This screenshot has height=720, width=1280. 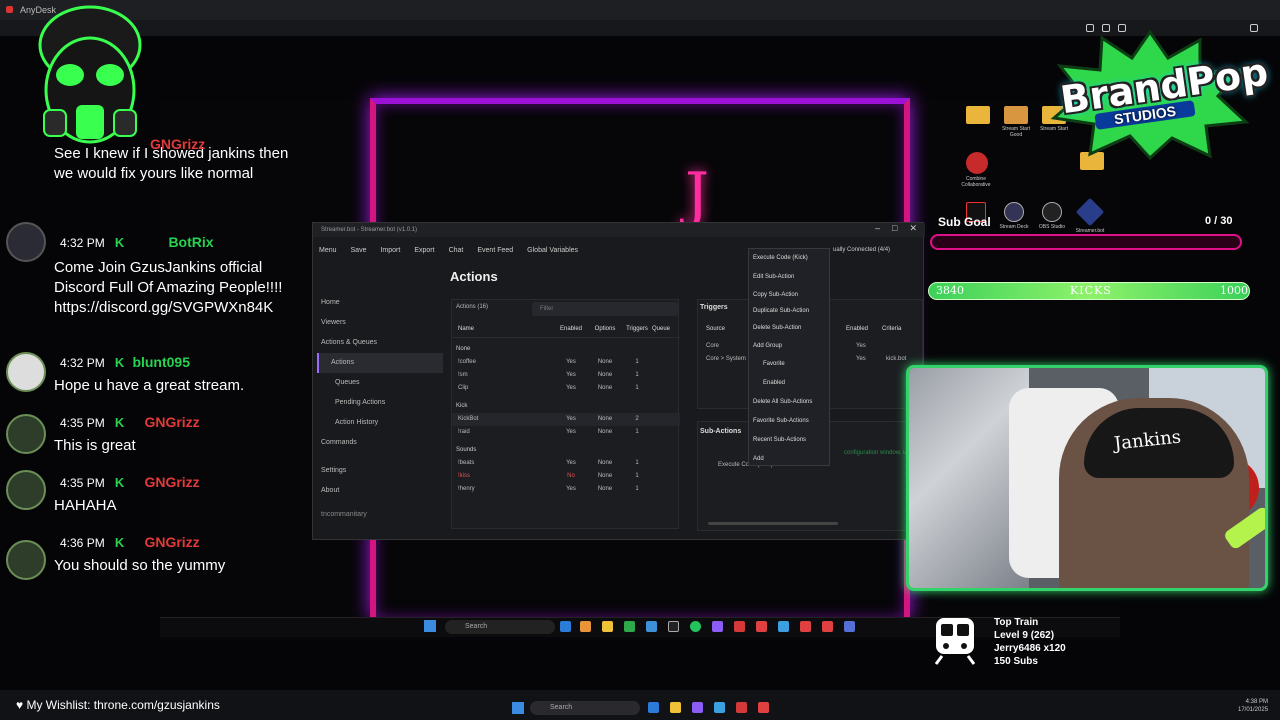 I want to click on sidebar-footer-user: tncommanitary, so click(x=378, y=515).